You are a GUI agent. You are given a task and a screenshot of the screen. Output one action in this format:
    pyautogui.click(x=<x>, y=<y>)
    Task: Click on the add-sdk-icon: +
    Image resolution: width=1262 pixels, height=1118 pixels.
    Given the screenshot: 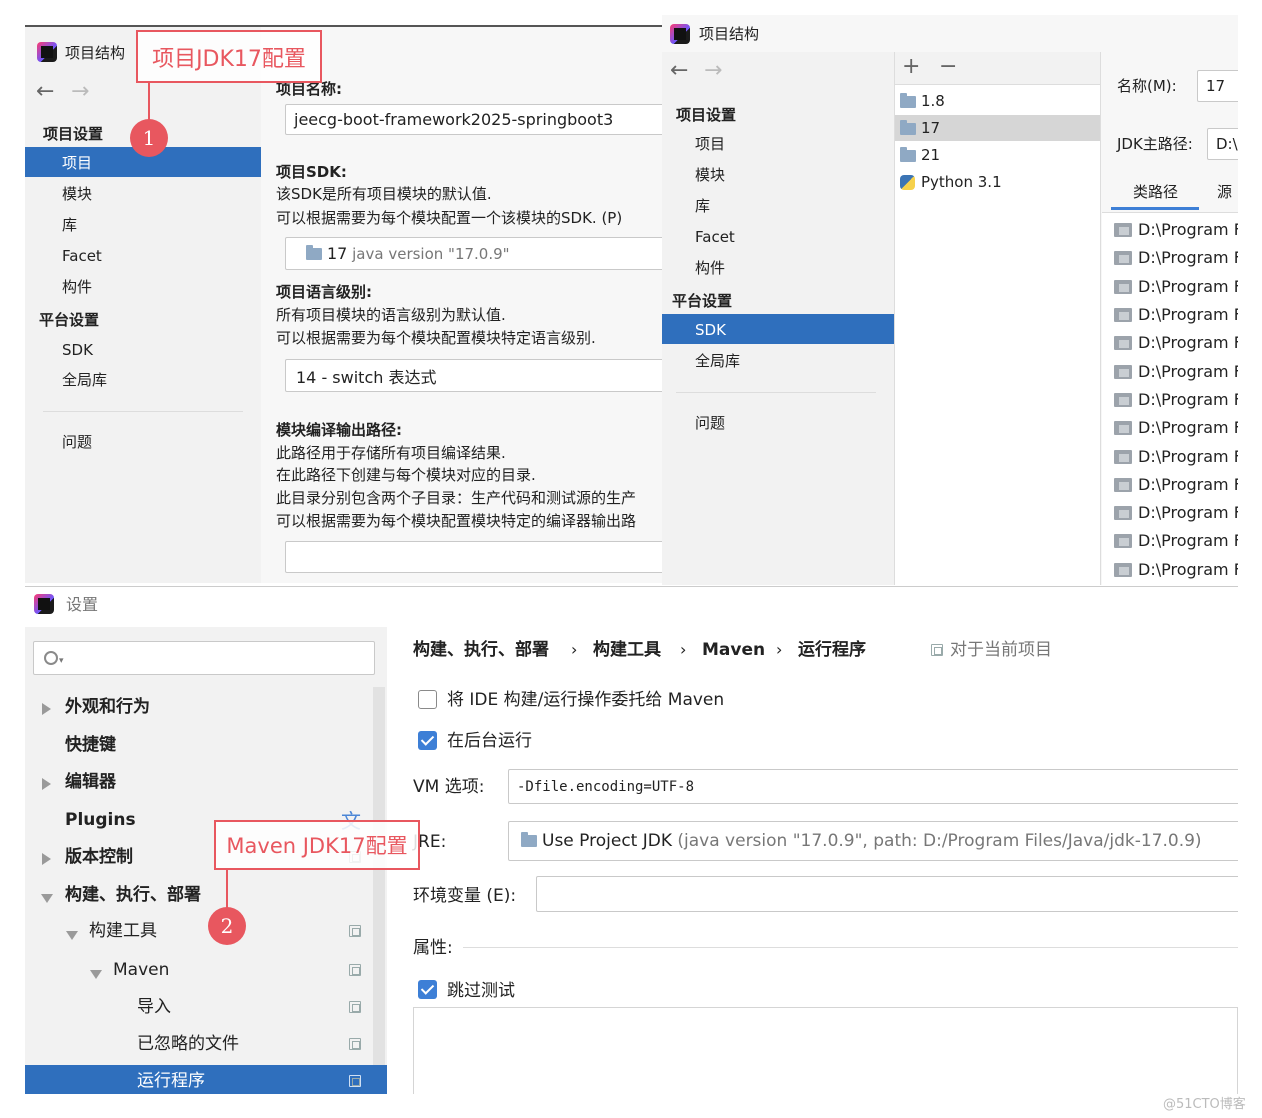 What is the action you would take?
    pyautogui.click(x=911, y=66)
    